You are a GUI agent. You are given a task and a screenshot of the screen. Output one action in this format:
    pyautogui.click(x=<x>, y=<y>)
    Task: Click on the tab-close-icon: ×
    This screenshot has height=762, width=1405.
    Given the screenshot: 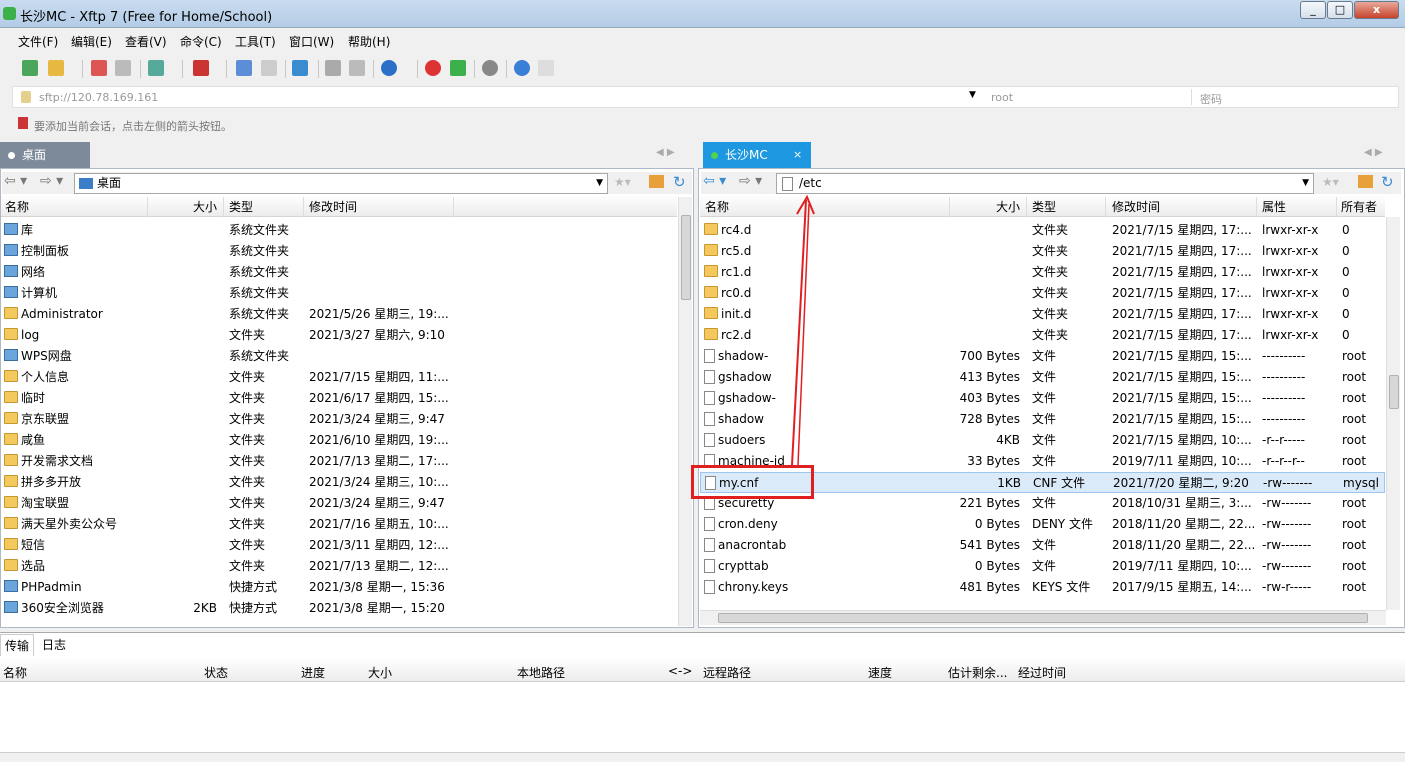 What is the action you would take?
    pyautogui.click(x=797, y=155)
    